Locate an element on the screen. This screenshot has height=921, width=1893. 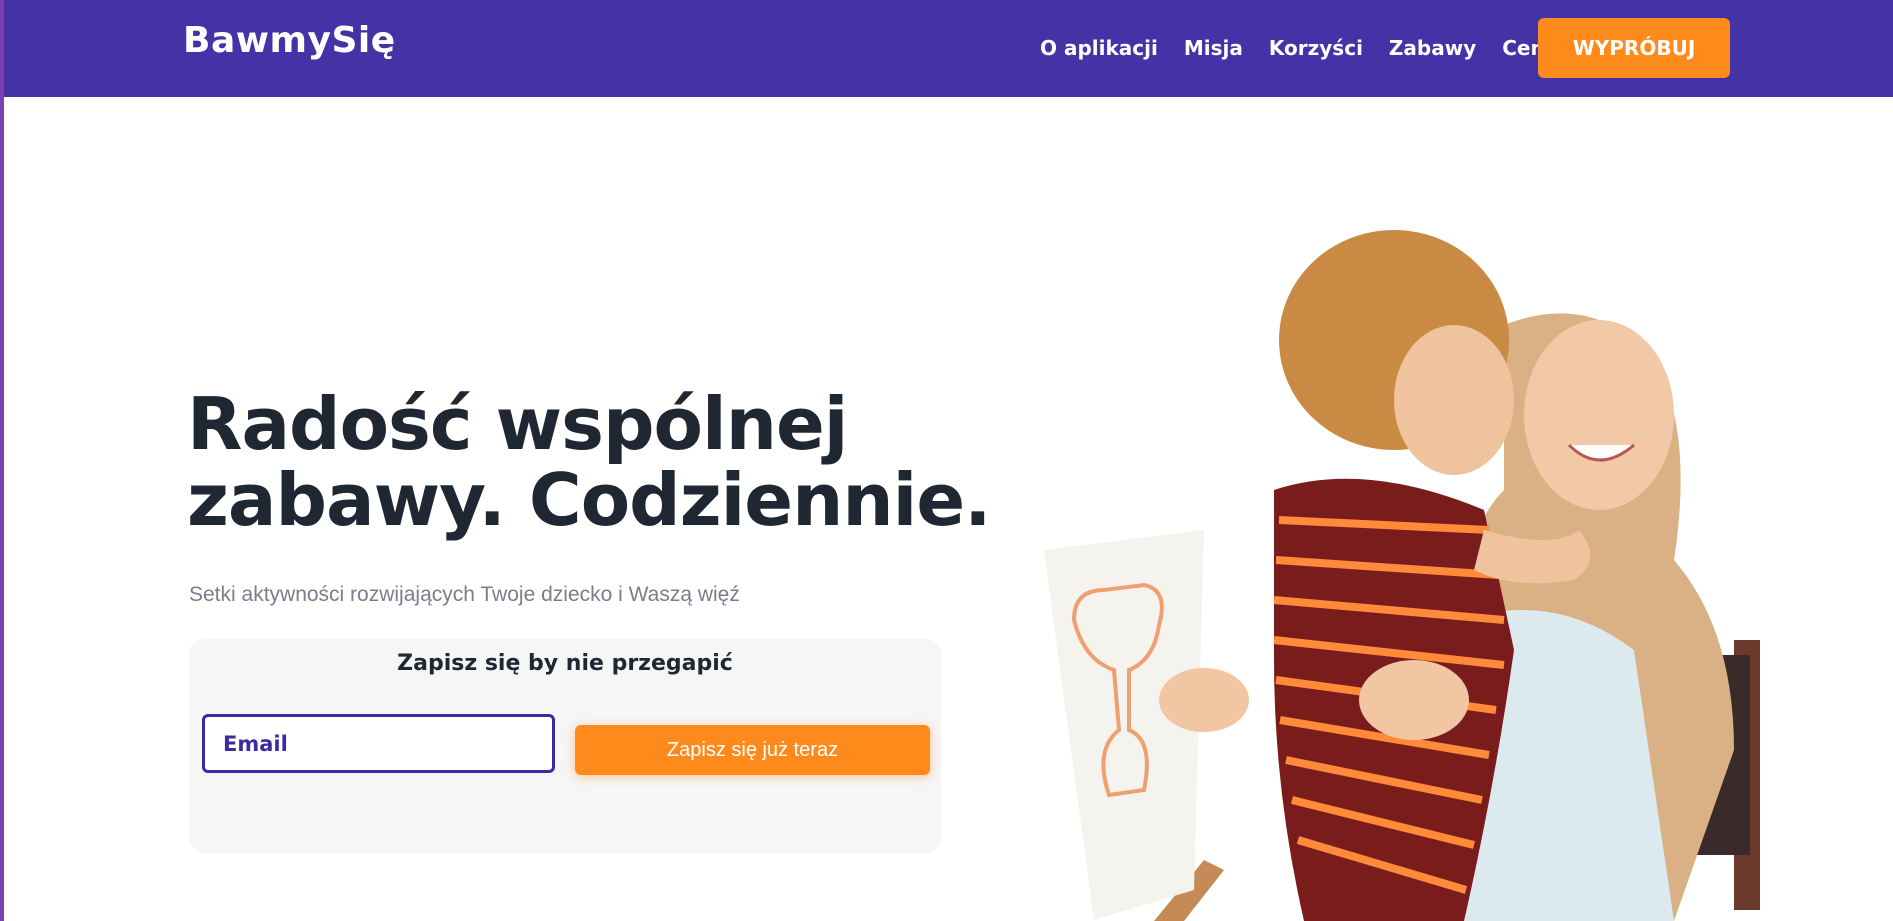
nav-link-o-aplikacji: O aplikacji is located at coordinates (1099, 48).